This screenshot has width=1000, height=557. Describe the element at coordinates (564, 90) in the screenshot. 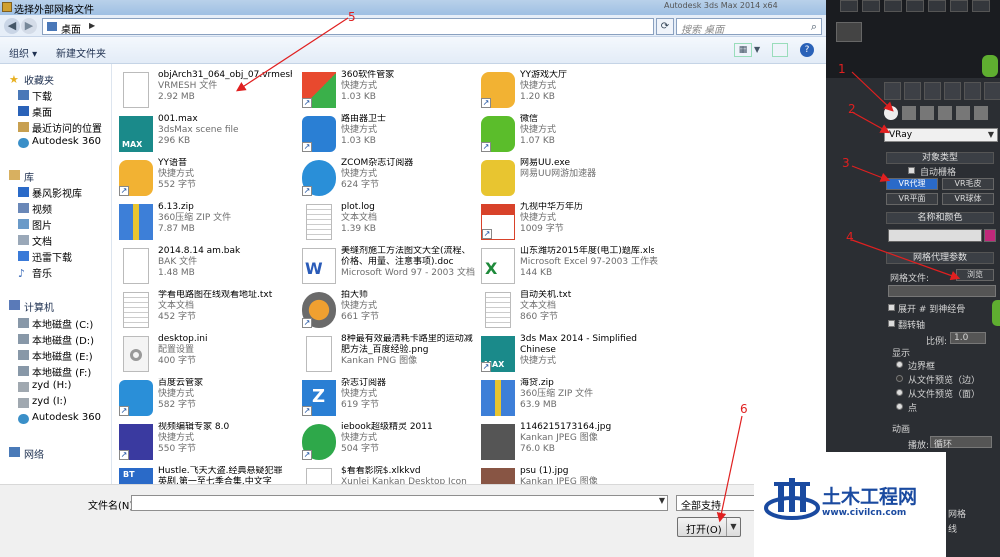

I see `file-item: ↗ YY游戏大厅 快捷方式 1.20 KB` at that location.